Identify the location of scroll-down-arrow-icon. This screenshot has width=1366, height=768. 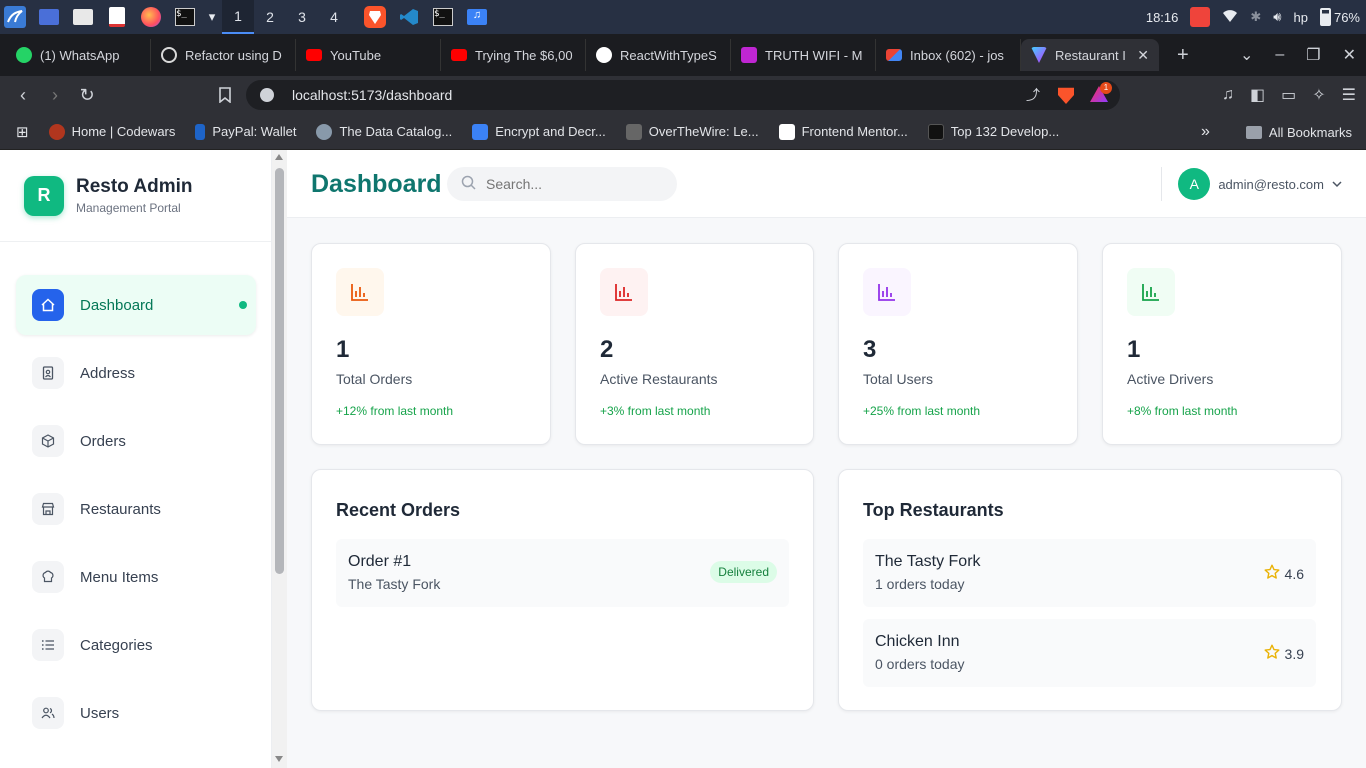
(279, 759).